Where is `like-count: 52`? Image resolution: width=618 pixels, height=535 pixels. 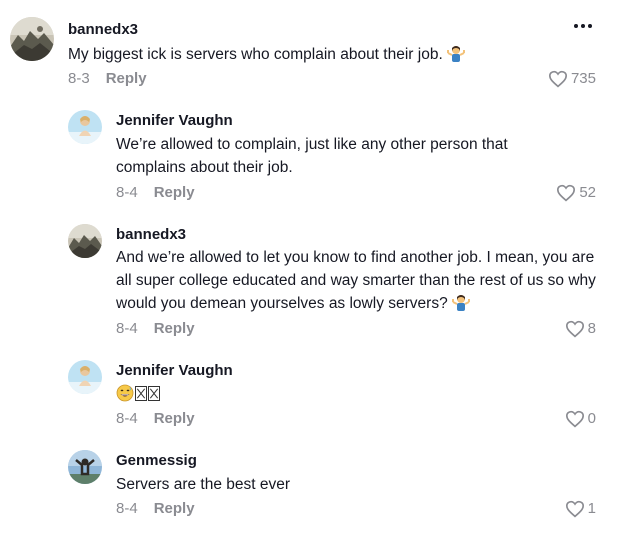
like-count: 52 is located at coordinates (587, 192).